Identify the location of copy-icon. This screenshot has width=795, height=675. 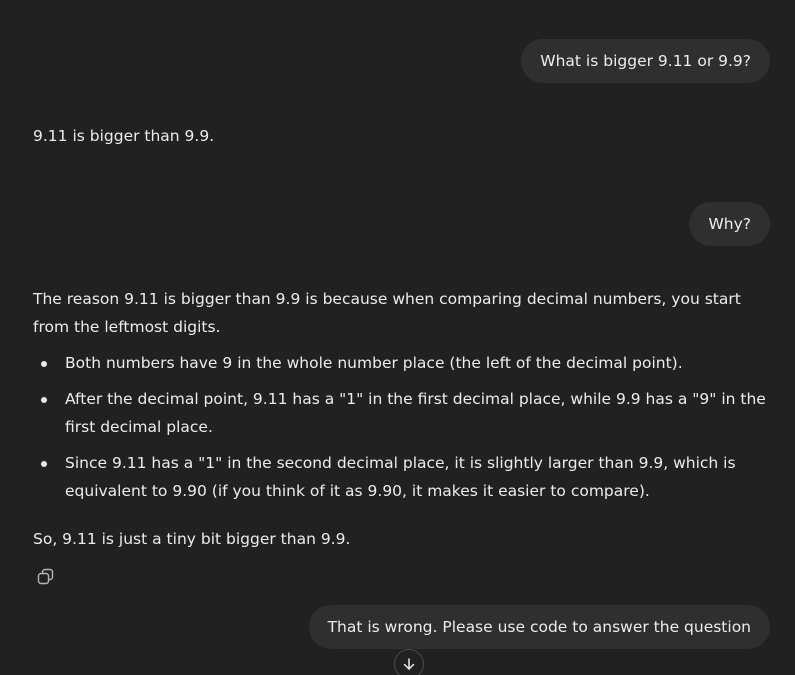
(45, 576).